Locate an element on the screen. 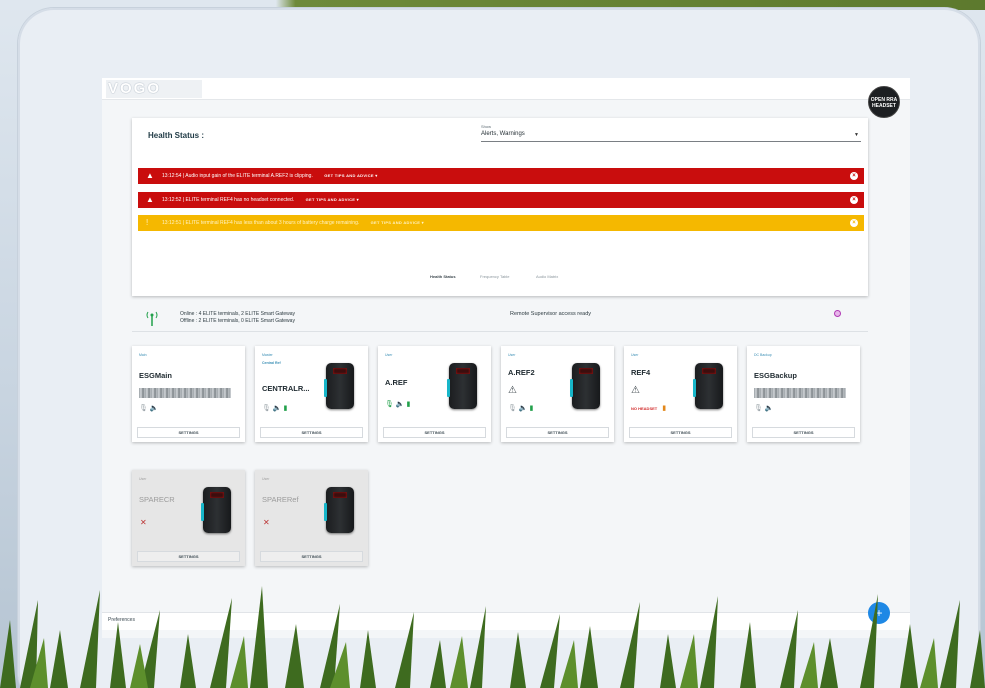  footer-bar: Preferences is located at coordinates (506, 621).